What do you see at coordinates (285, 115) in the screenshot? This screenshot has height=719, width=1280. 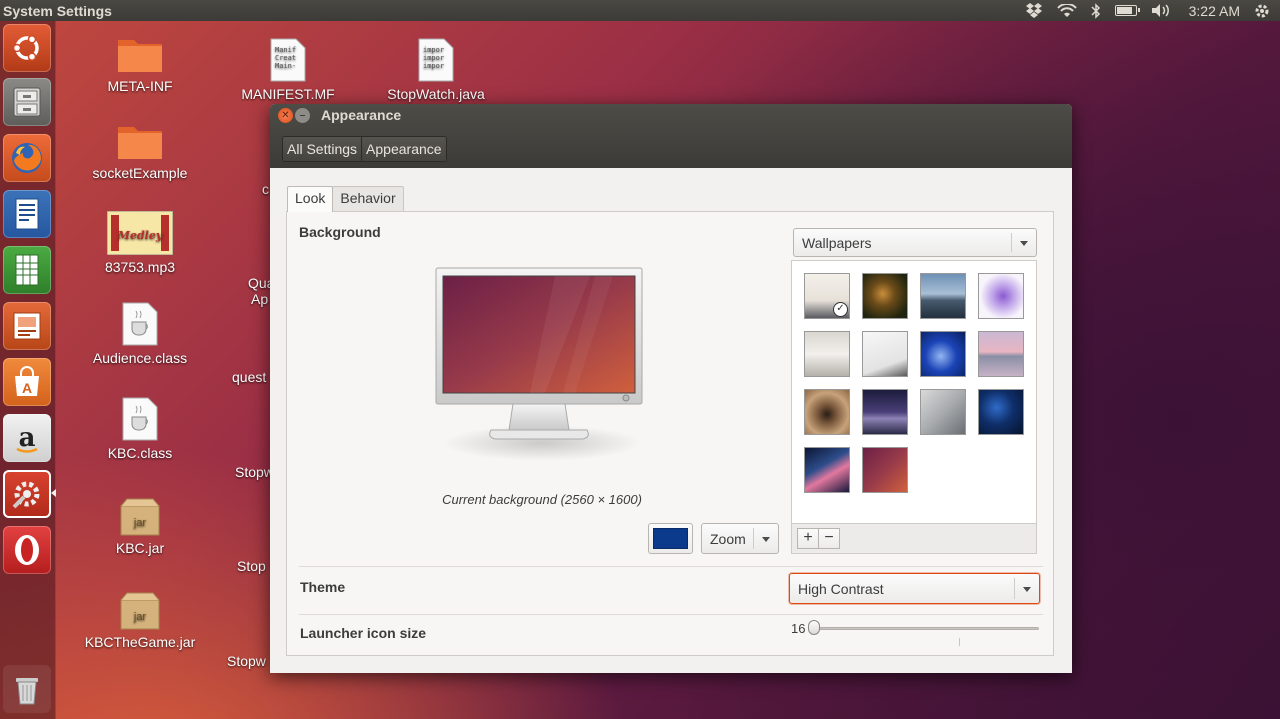 I see `close-button: ✕` at bounding box center [285, 115].